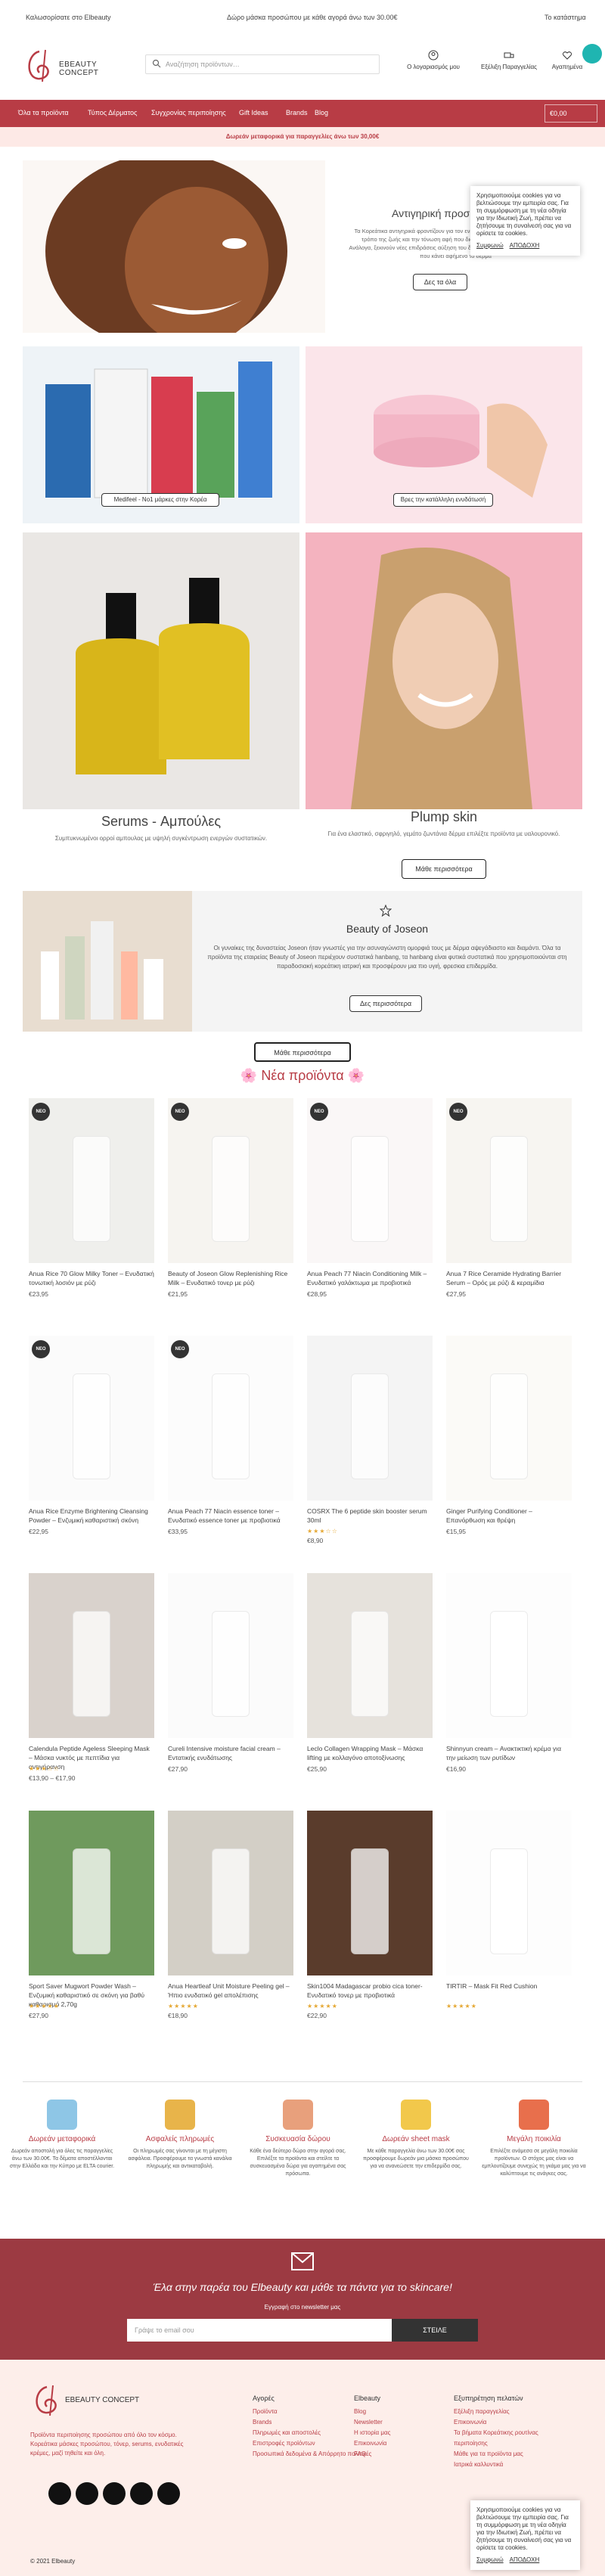  What do you see at coordinates (161, 670) in the screenshot?
I see `tile-serums-image` at bounding box center [161, 670].